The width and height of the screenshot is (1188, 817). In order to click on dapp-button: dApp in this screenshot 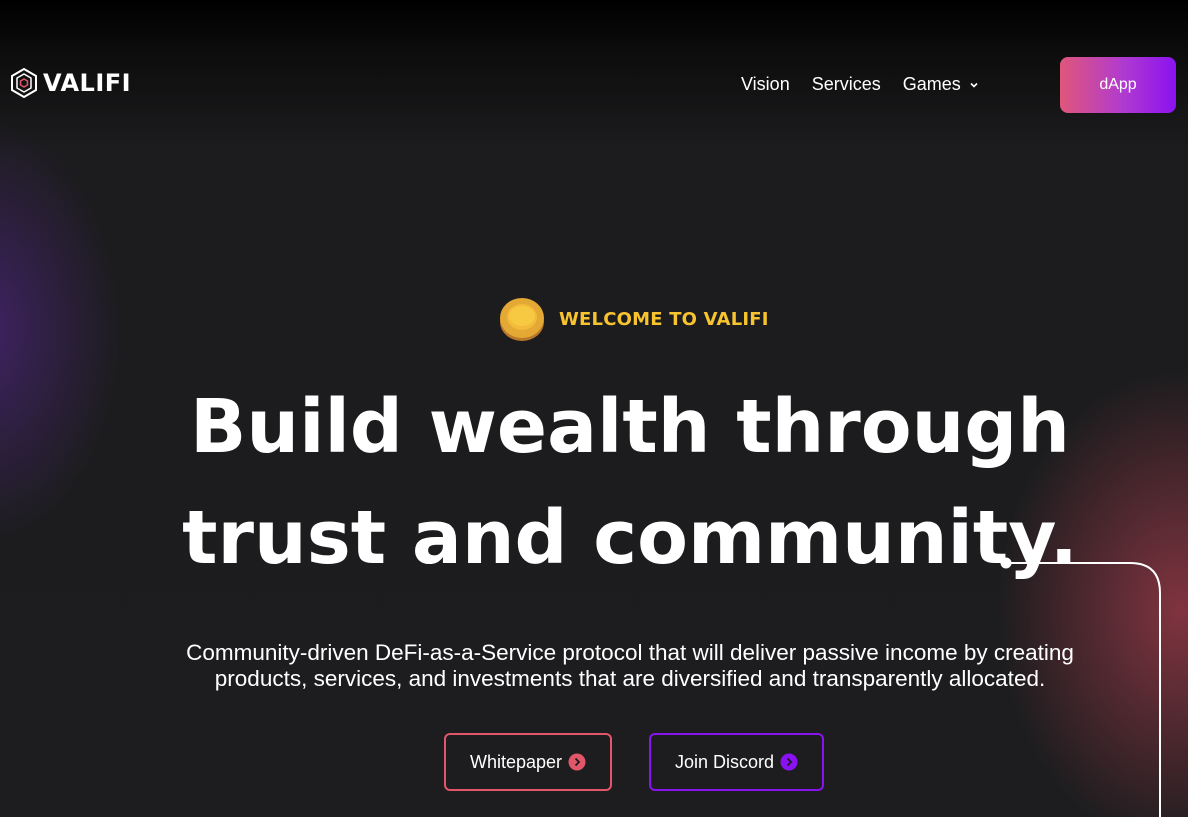, I will do `click(1118, 85)`.